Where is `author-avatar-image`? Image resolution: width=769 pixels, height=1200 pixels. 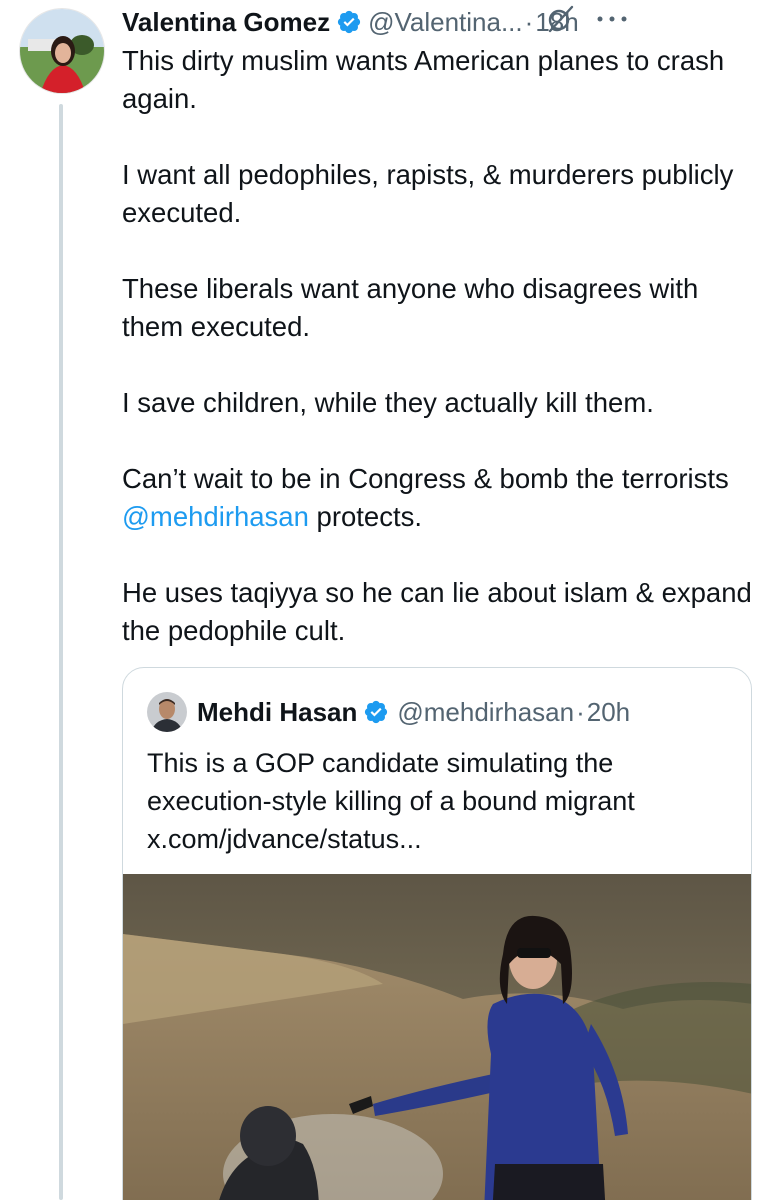 author-avatar-image is located at coordinates (62, 51).